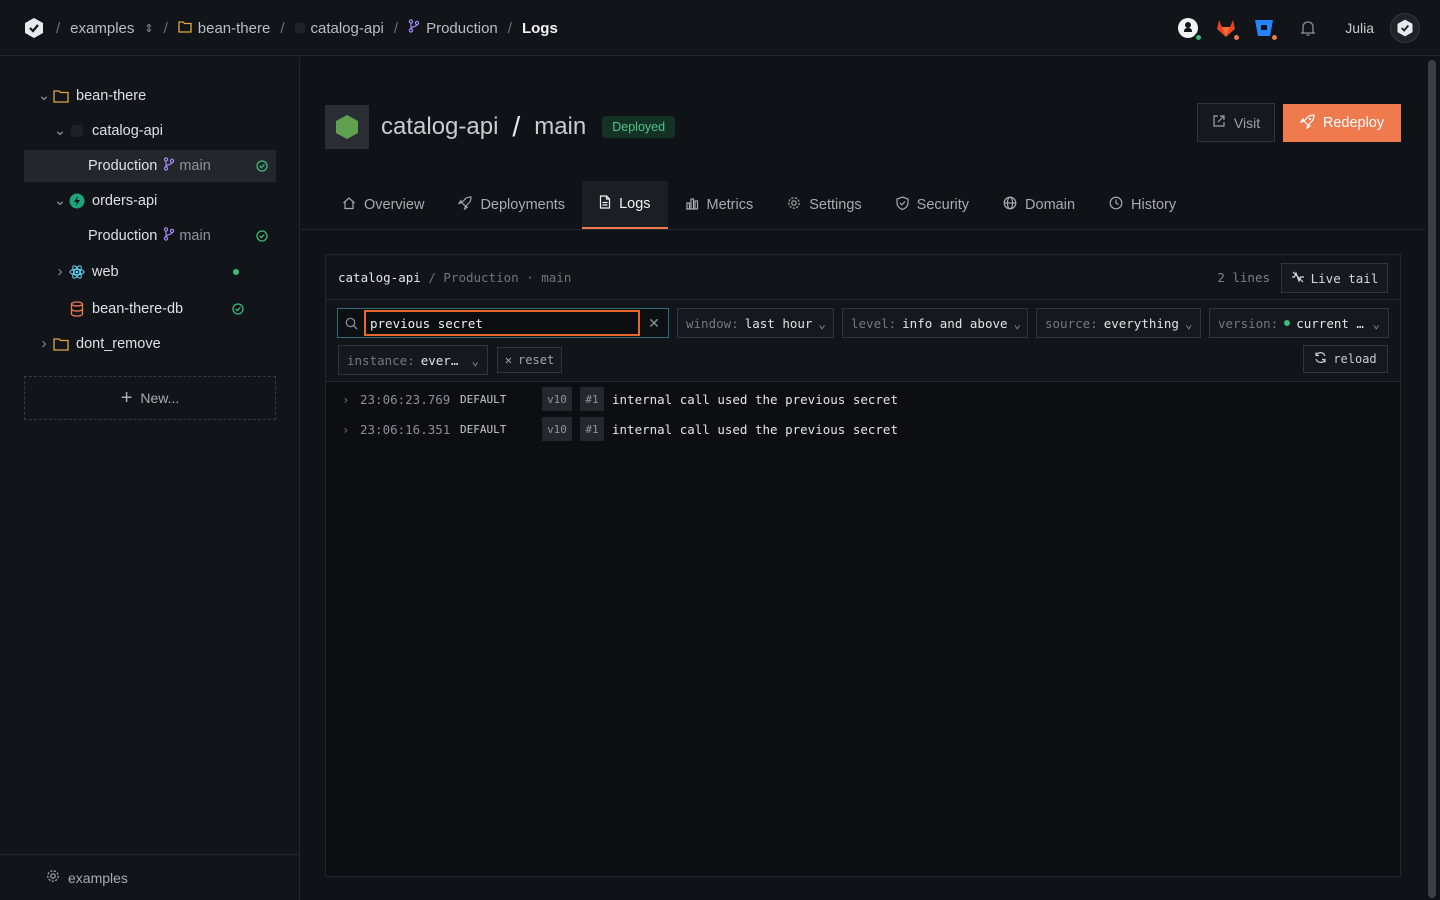 Image resolution: width=1440 pixels, height=900 pixels. Describe the element at coordinates (123, 236) in the screenshot. I see `tree-item-label: Production` at that location.